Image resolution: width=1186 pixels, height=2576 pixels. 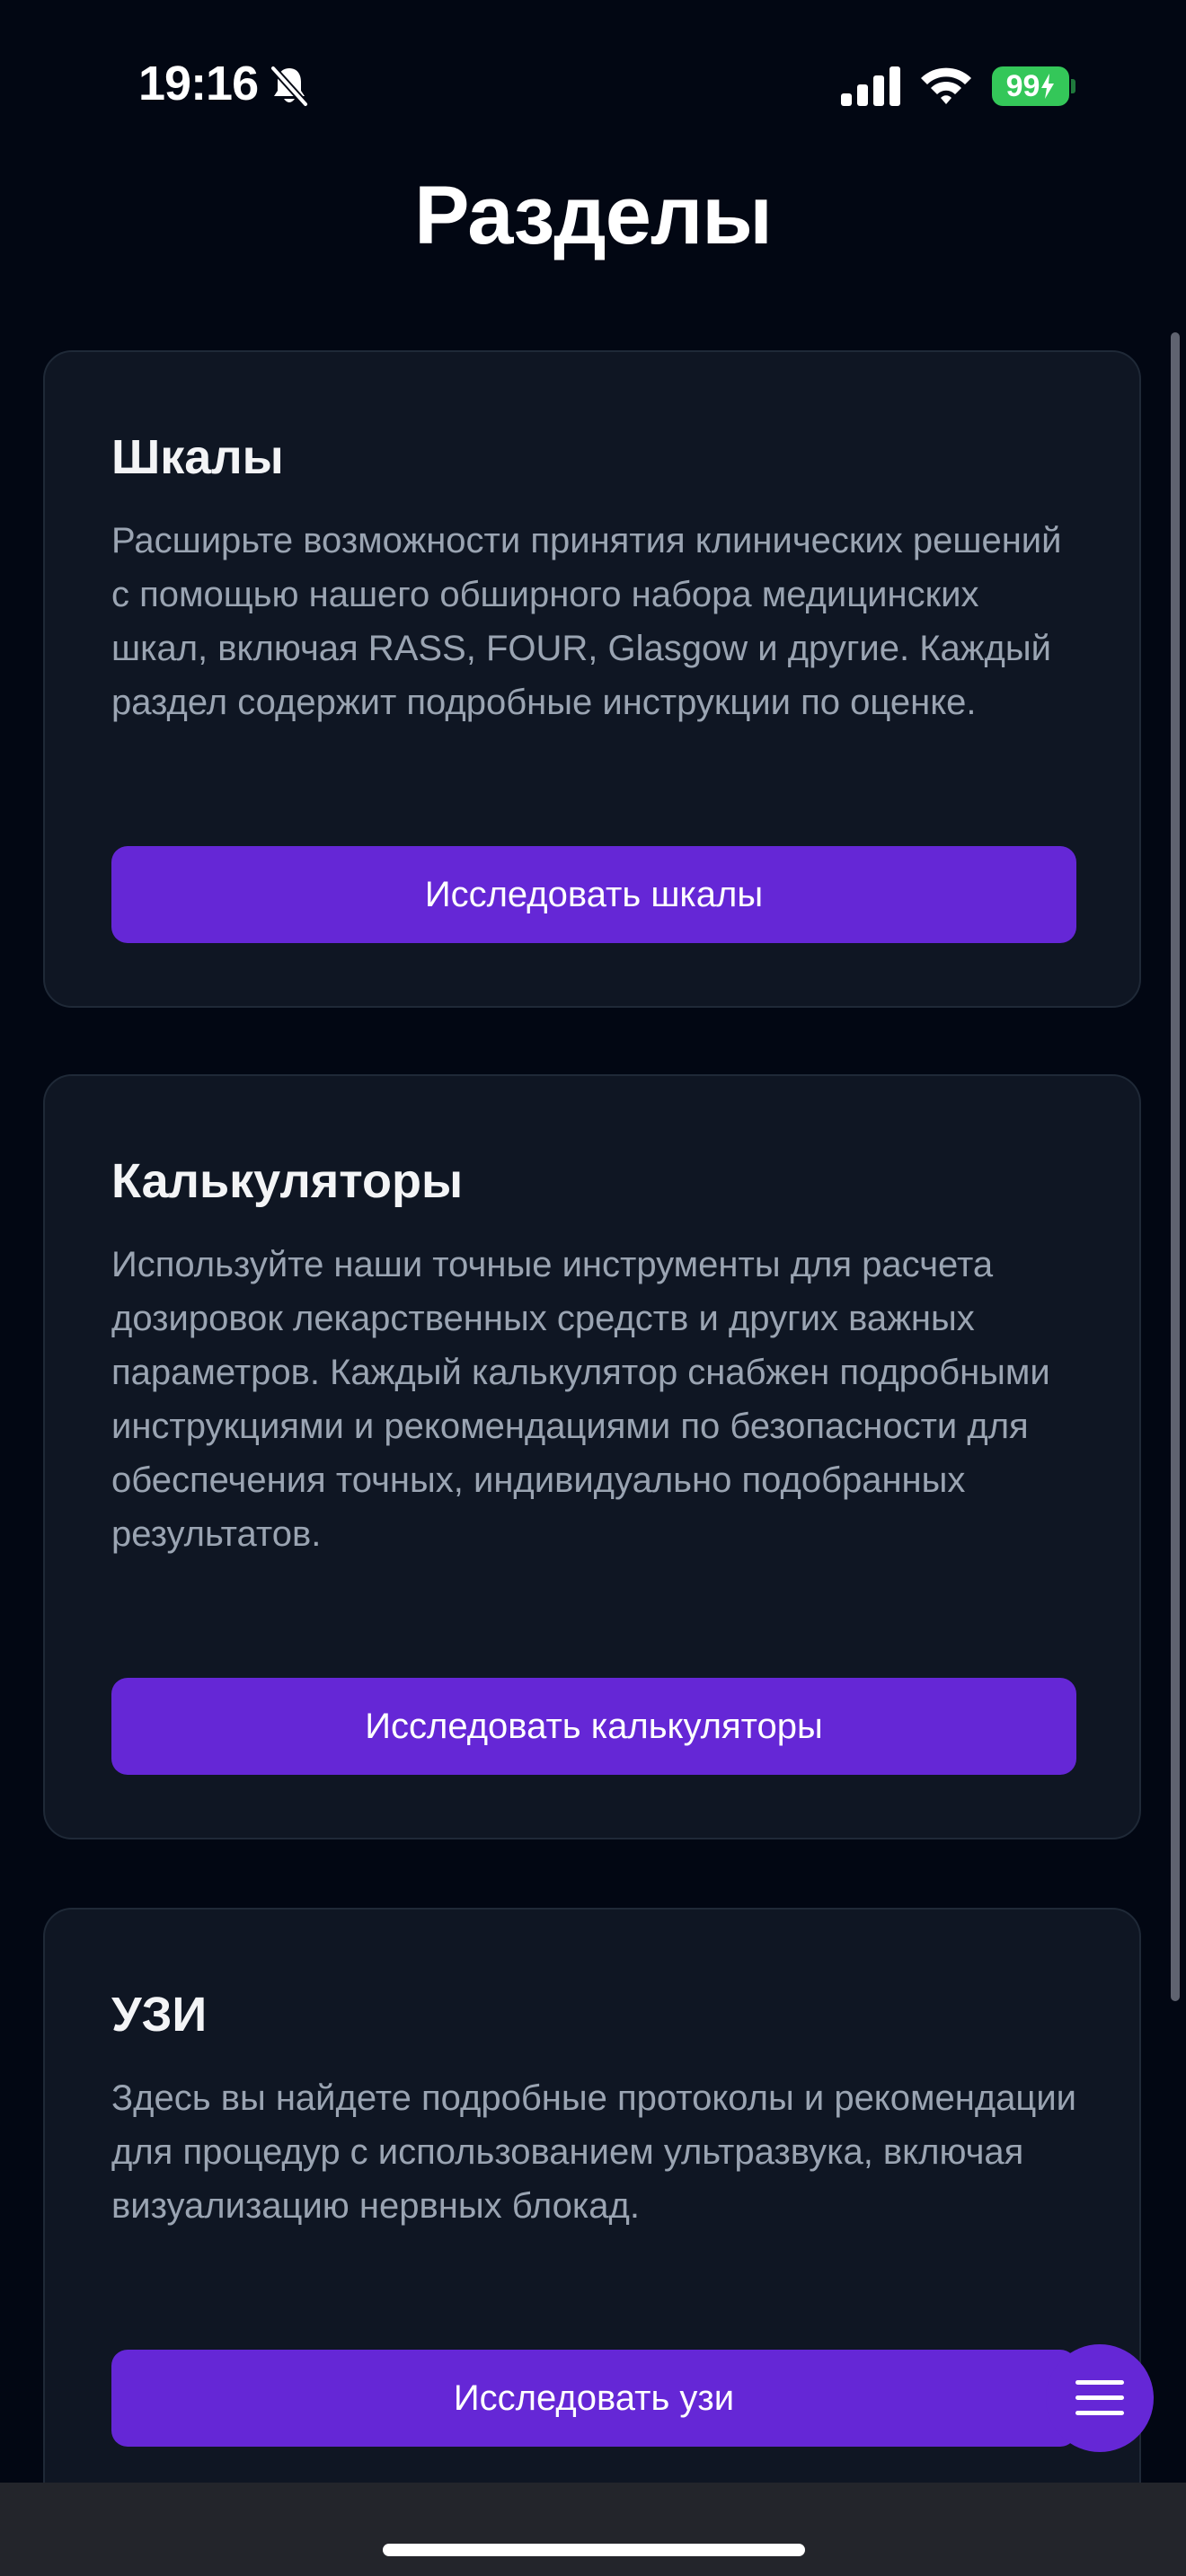 I want to click on home-indicator, so click(x=594, y=2550).